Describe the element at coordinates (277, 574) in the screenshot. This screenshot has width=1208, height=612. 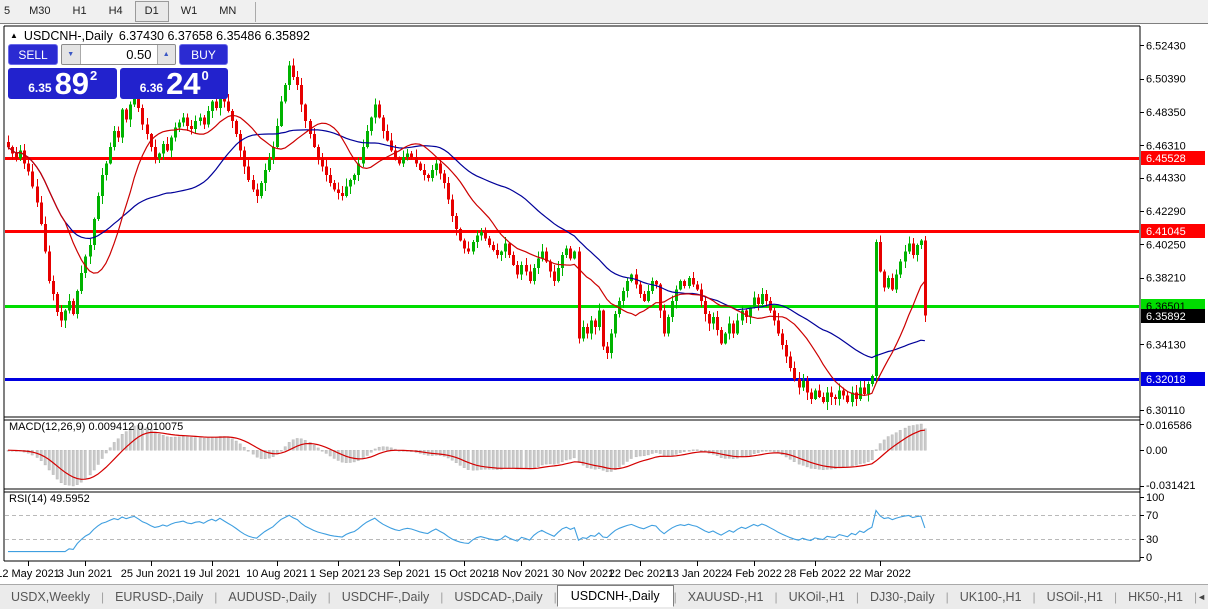
I see `svg-text: 10 Aug 2021` at that location.